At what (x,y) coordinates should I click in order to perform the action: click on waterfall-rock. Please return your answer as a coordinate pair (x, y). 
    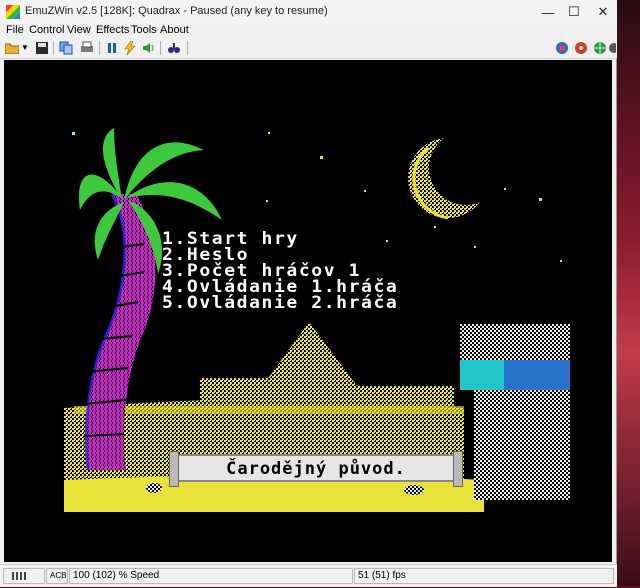
    Looking at the image, I should click on (515, 412).